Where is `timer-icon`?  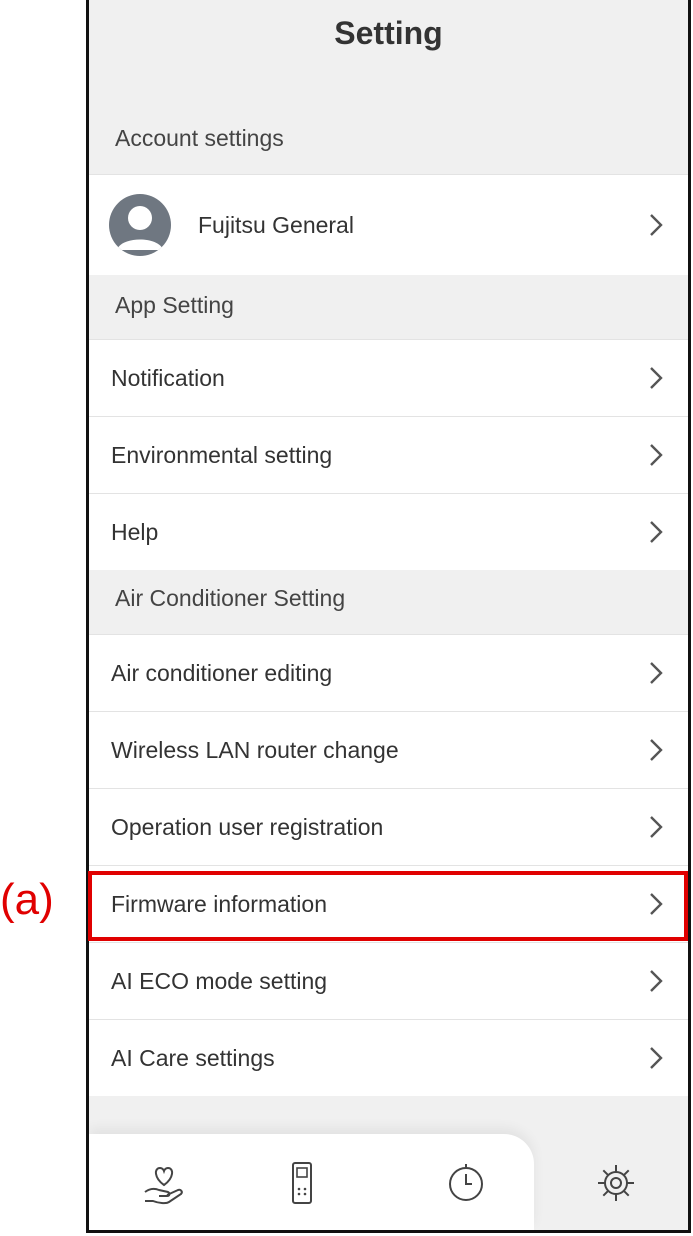
timer-icon is located at coordinates (466, 1182).